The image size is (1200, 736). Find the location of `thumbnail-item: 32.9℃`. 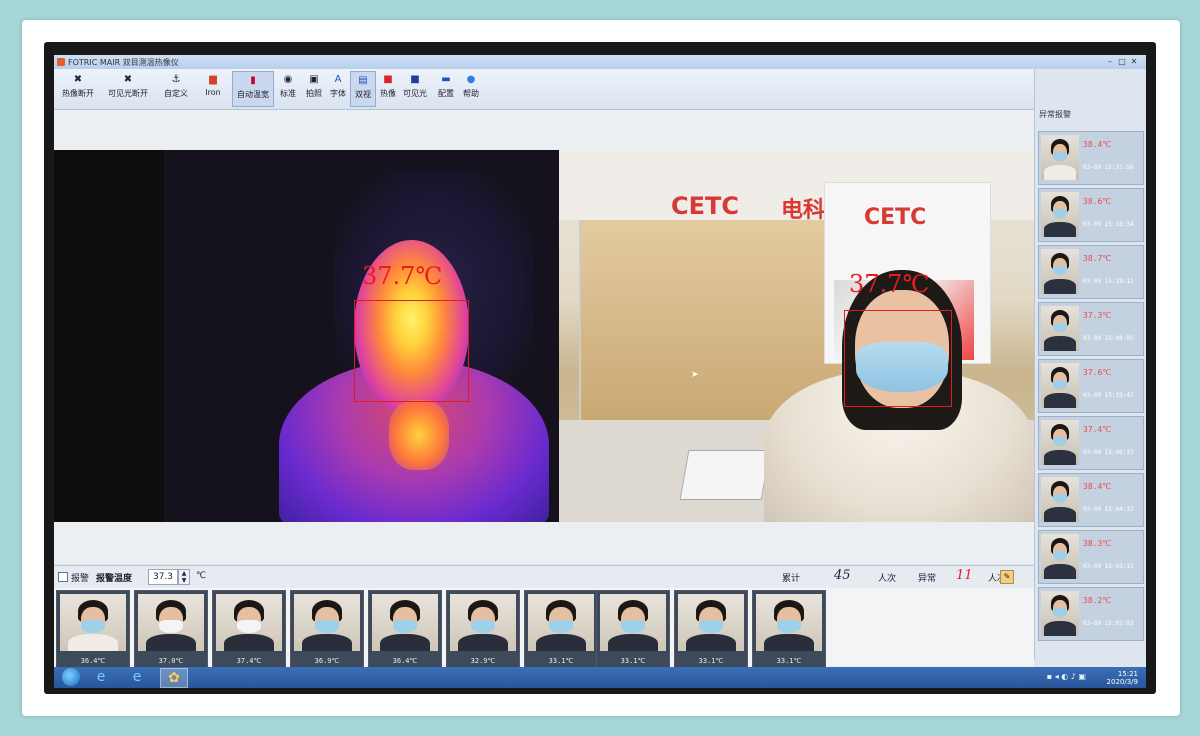

thumbnail-item: 32.9℃ is located at coordinates (483, 629).